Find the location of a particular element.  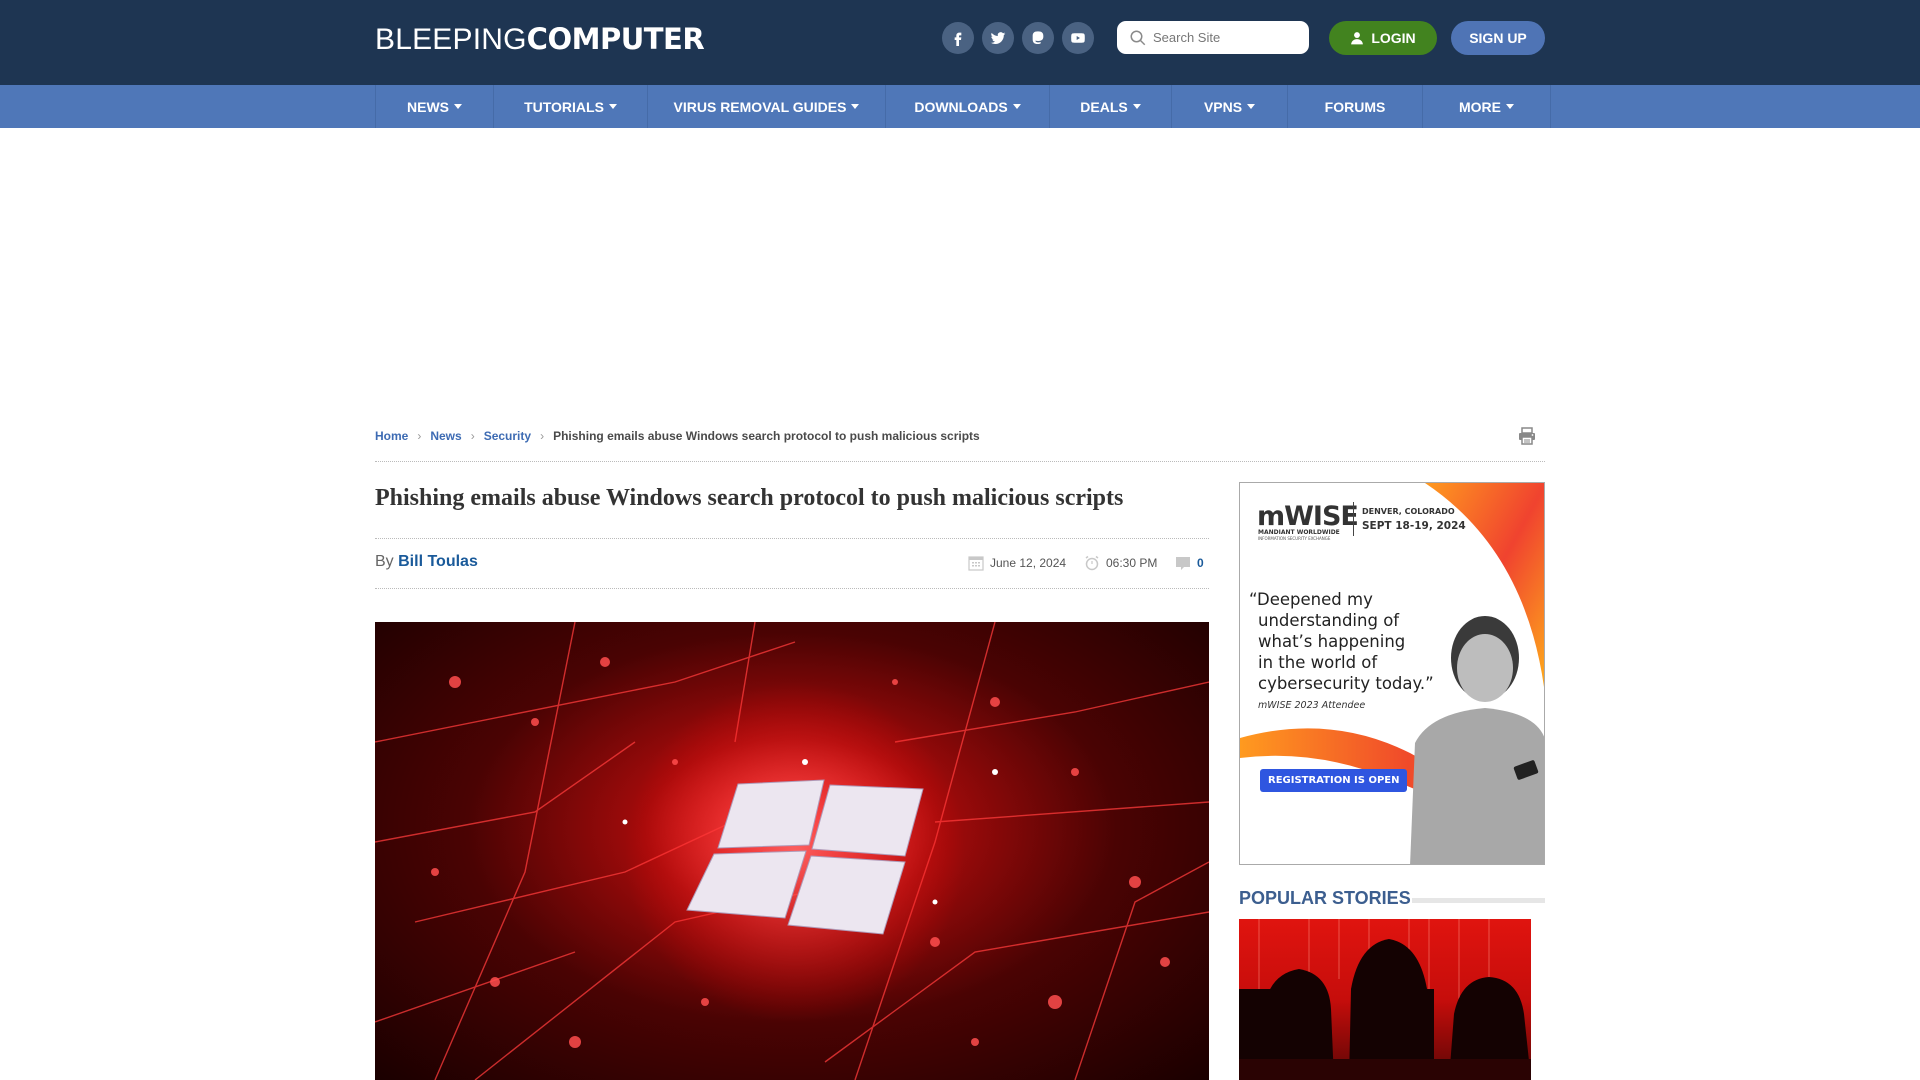

nav-item-more: MORE is located at coordinates (1487, 106).